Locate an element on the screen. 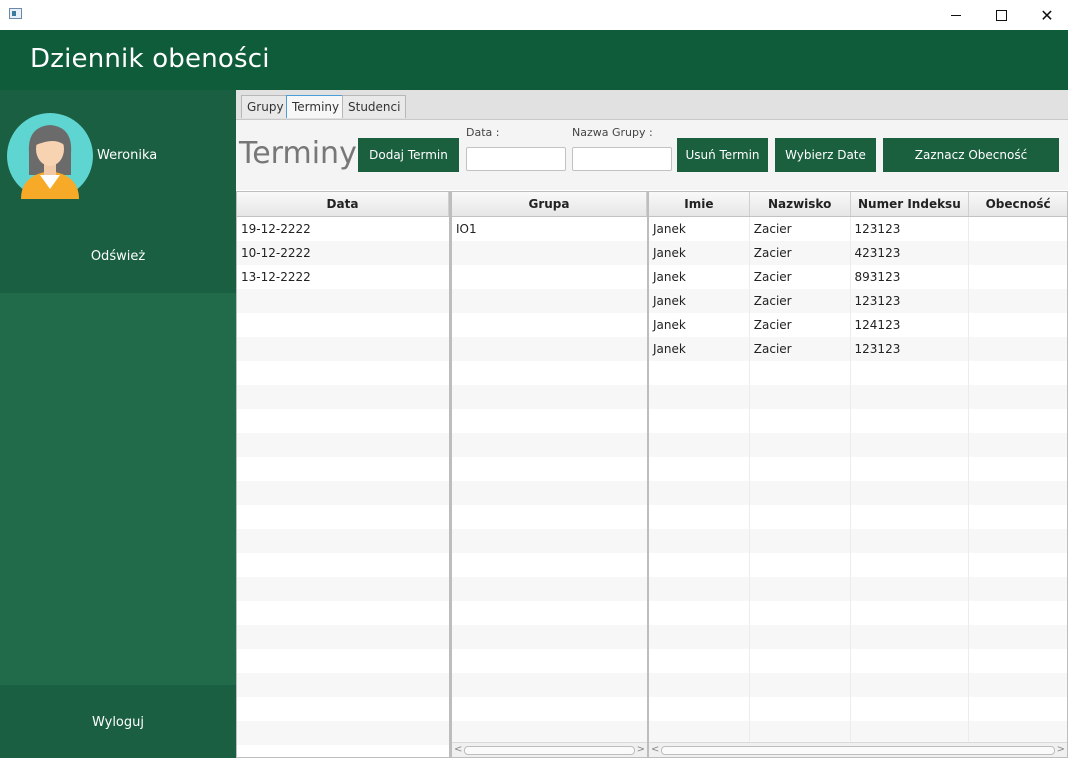 This screenshot has height=758, width=1068. tab-terminy: Terminy is located at coordinates (316, 106).